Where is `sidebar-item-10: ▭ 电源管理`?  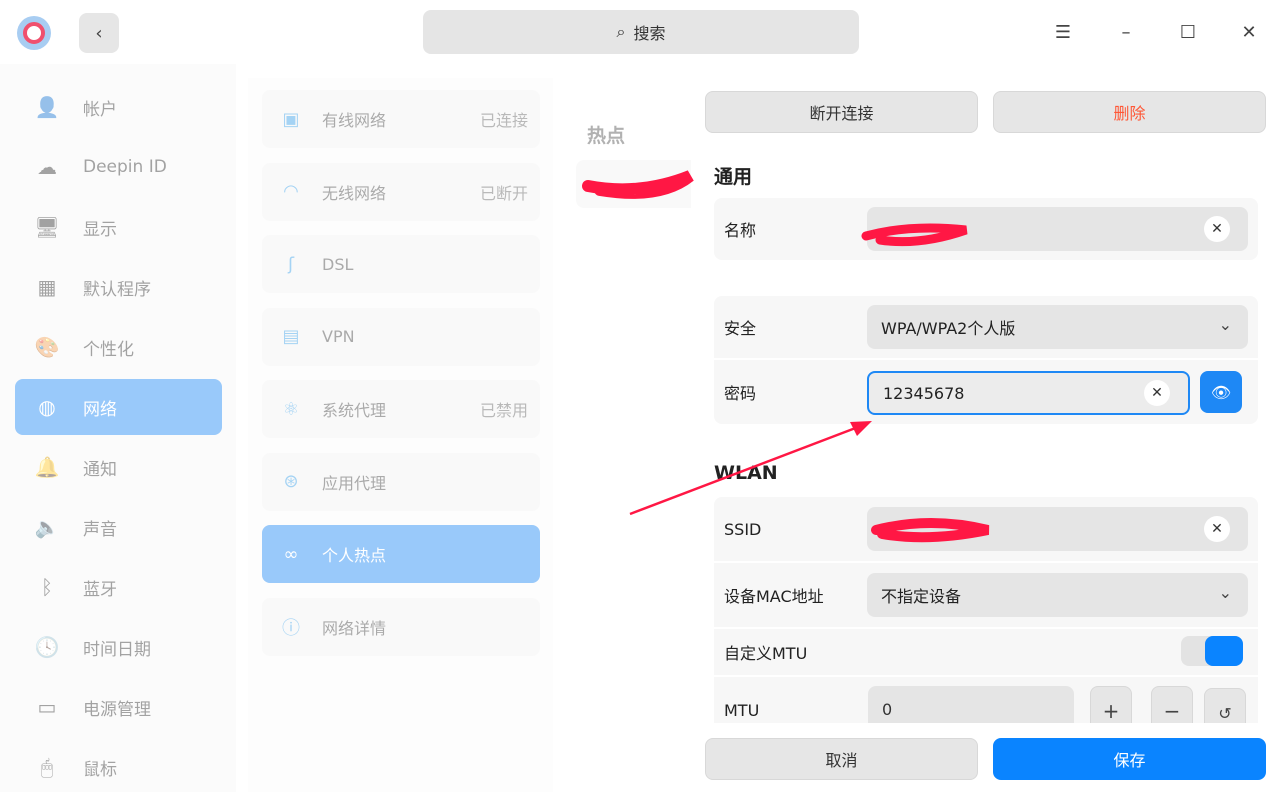 sidebar-item-10: ▭ 电源管理 is located at coordinates (118, 707).